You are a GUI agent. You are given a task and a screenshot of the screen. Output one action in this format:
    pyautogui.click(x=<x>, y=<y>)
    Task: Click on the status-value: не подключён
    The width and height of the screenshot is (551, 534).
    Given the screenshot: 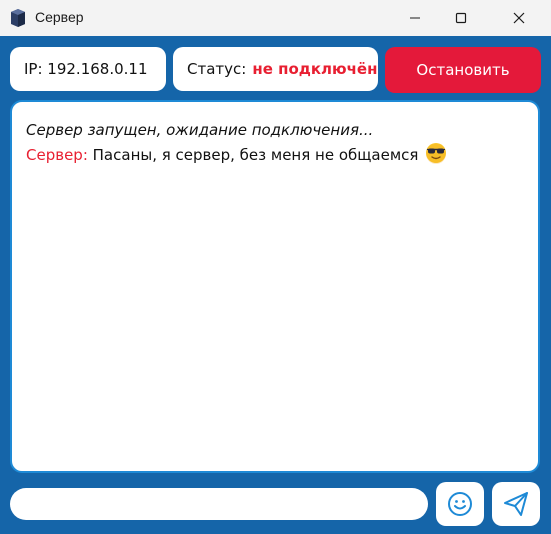 What is the action you would take?
    pyautogui.click(x=315, y=69)
    